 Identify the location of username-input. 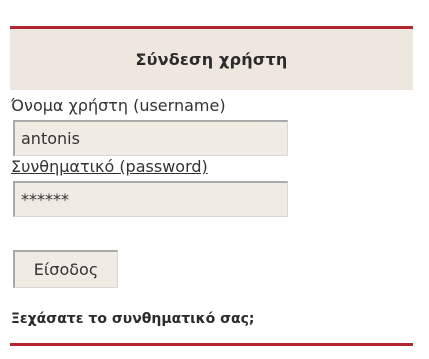
(150, 138).